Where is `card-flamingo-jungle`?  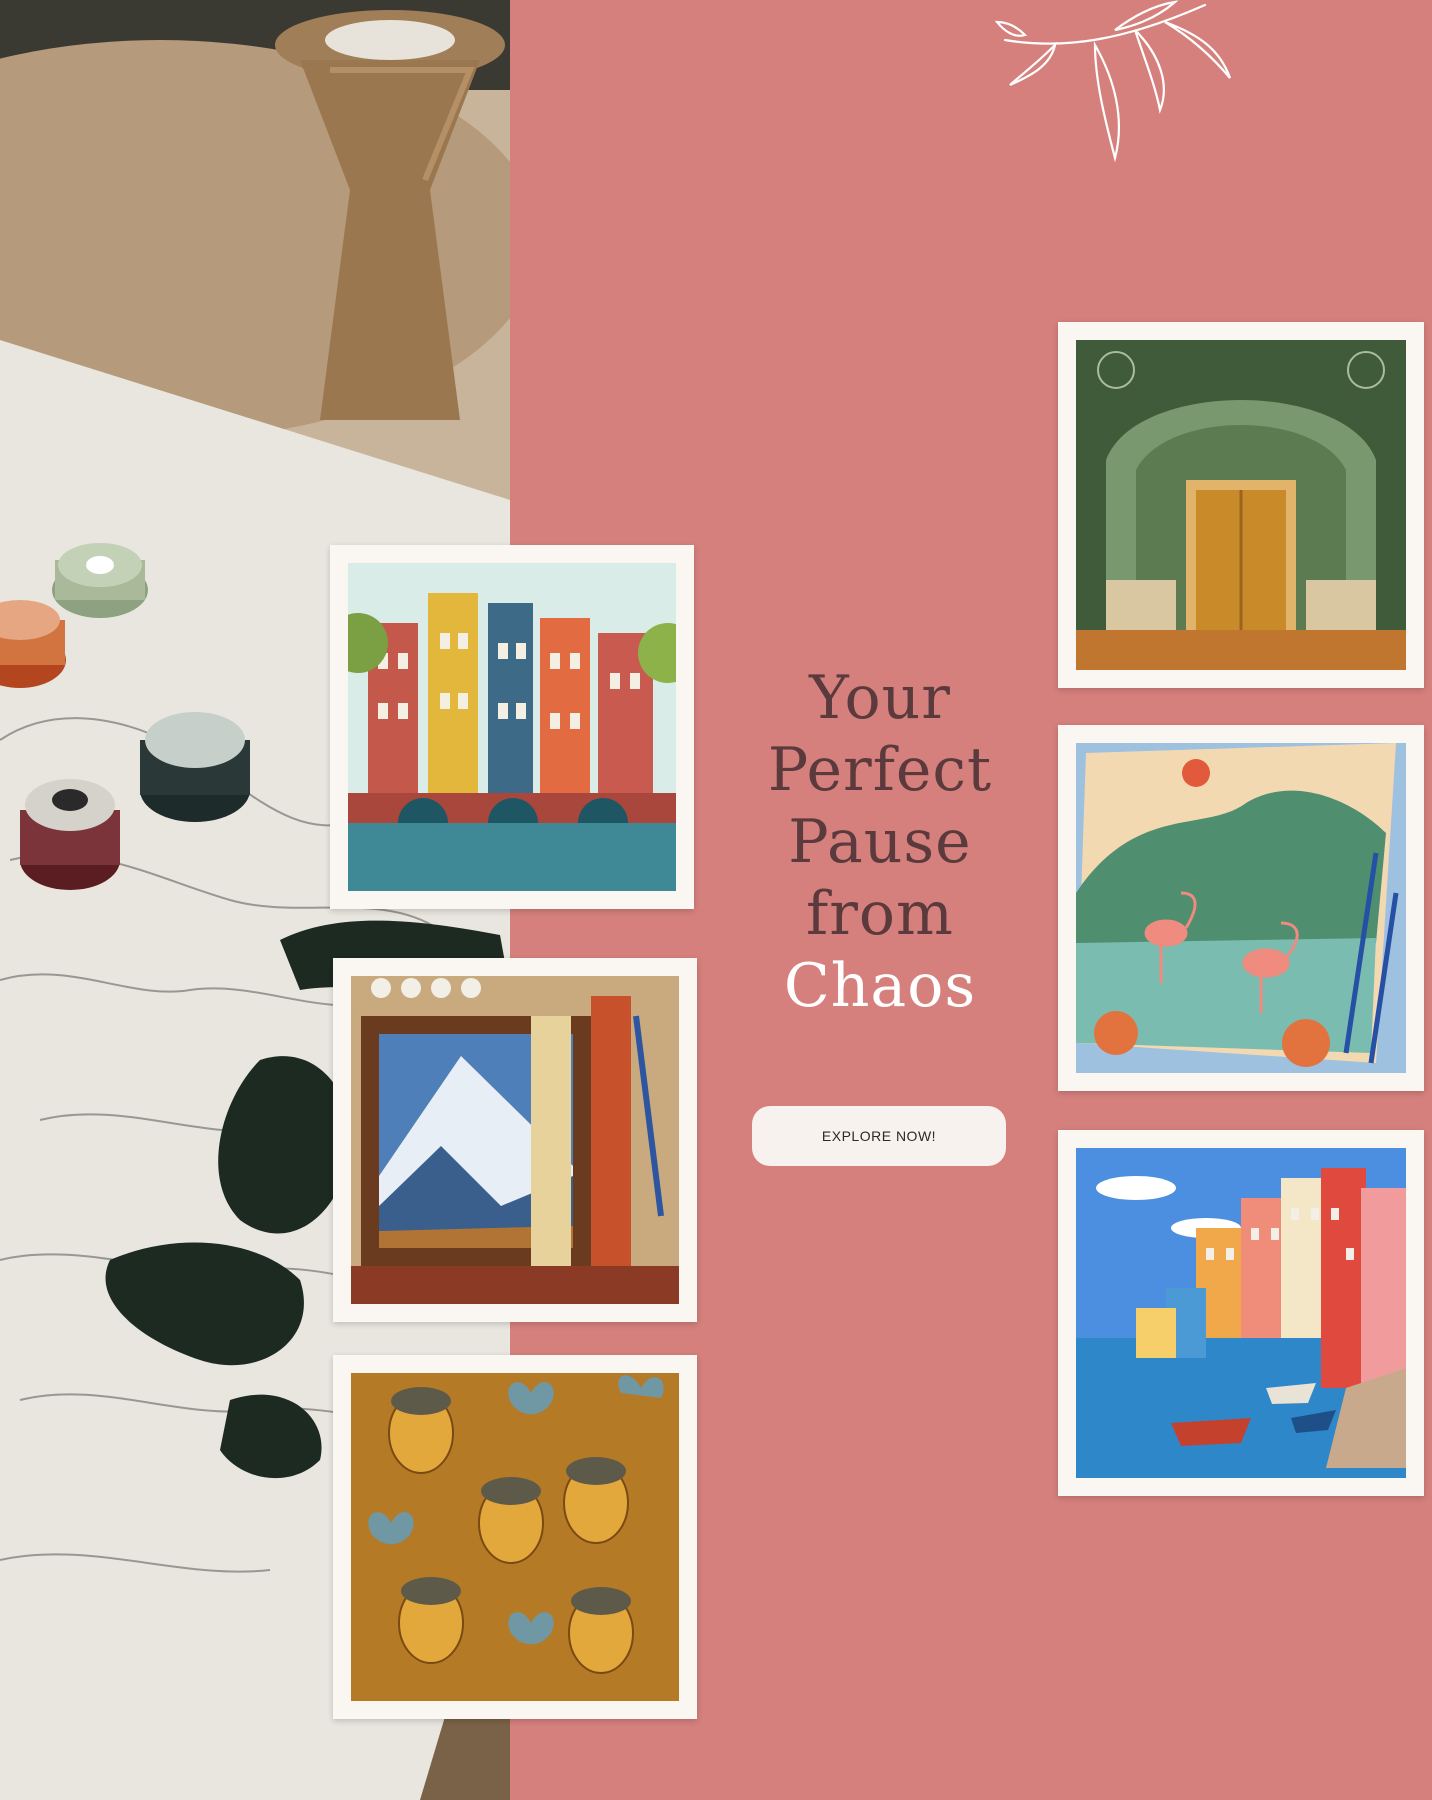 card-flamingo-jungle is located at coordinates (1241, 908).